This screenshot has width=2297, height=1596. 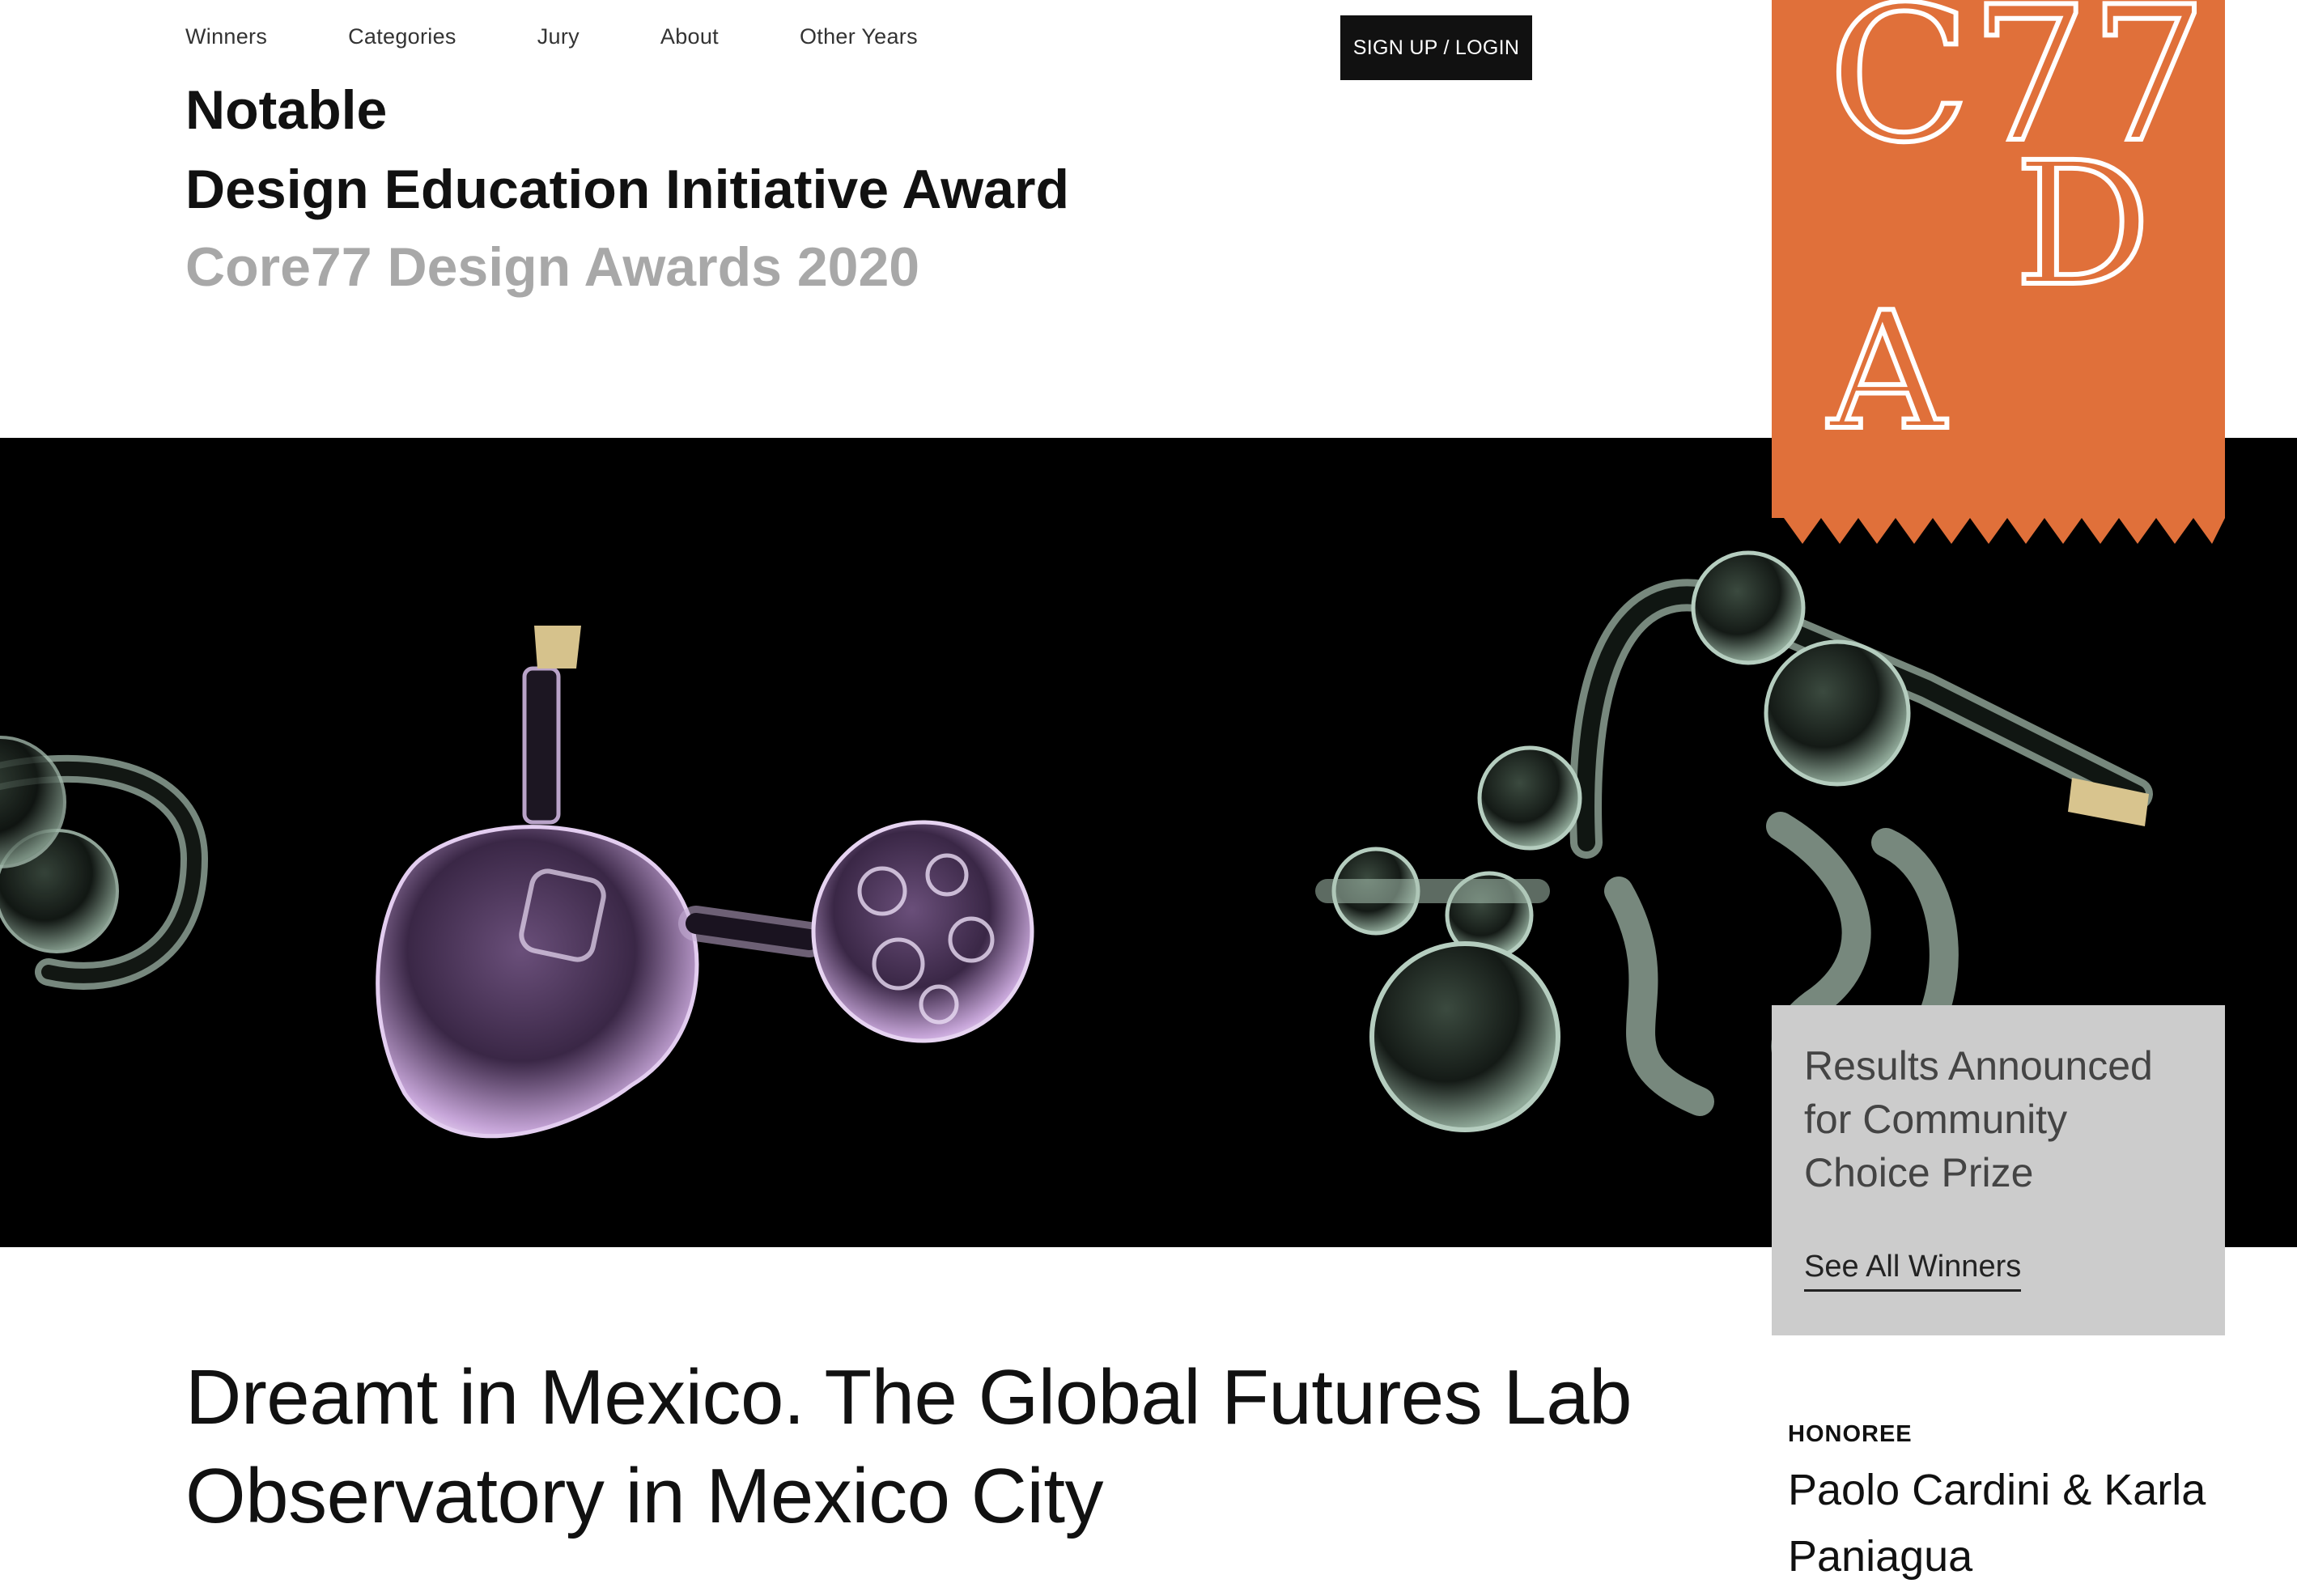 What do you see at coordinates (1887, 372) in the screenshot?
I see `logo-line-a: A` at bounding box center [1887, 372].